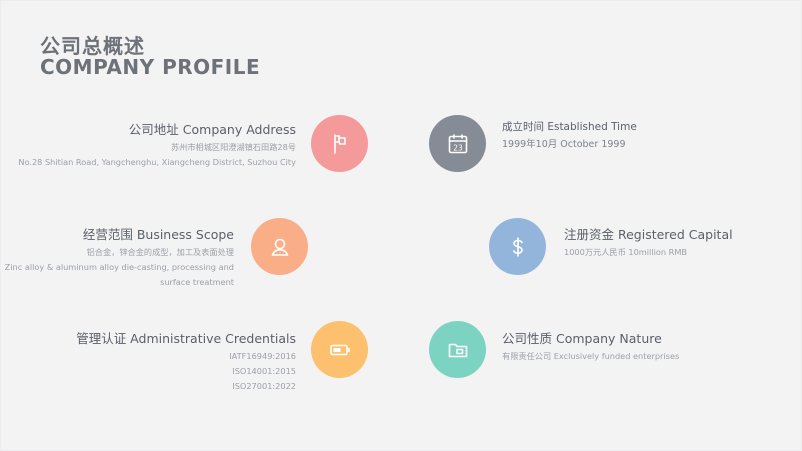 Image resolution: width=802 pixels, height=451 pixels. I want to click on credentials-circle, so click(339, 349).